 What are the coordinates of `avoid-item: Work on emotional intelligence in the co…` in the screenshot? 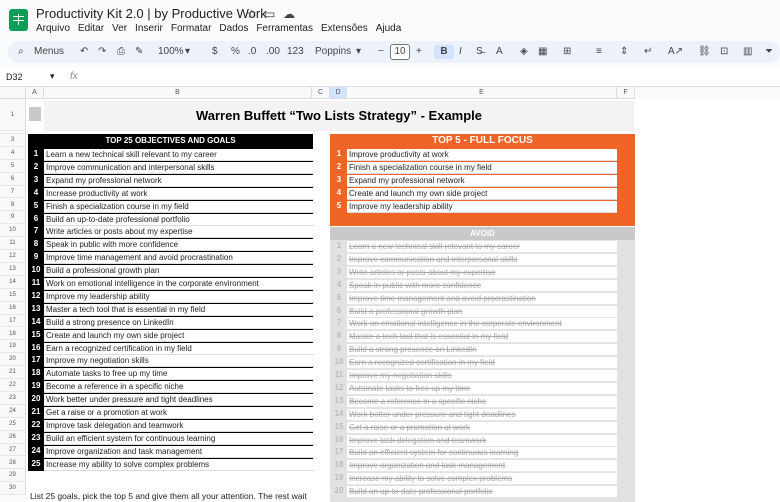 It's located at (482, 324).